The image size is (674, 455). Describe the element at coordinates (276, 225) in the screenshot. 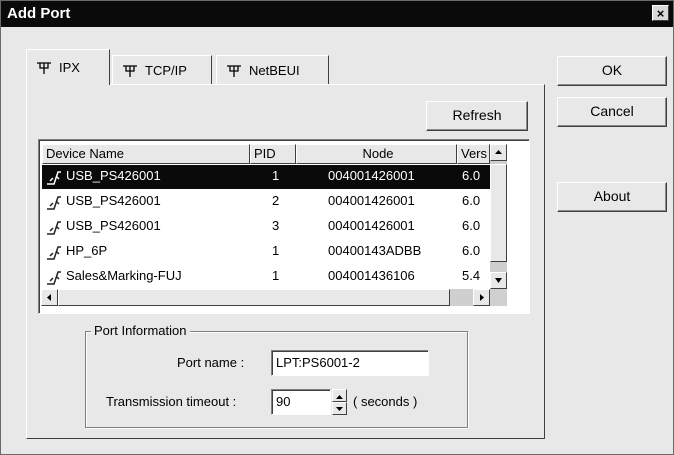

I see `device-pid: 3` at that location.